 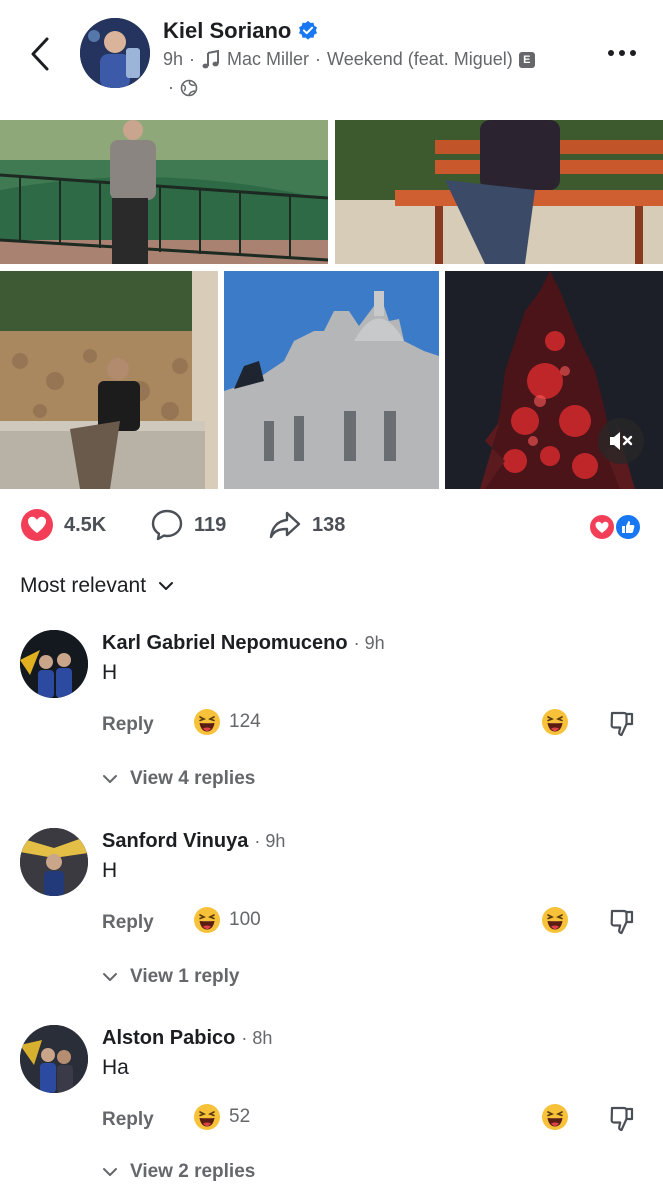 I want to click on view-replies-label: View 2 replies, so click(x=193, y=1171).